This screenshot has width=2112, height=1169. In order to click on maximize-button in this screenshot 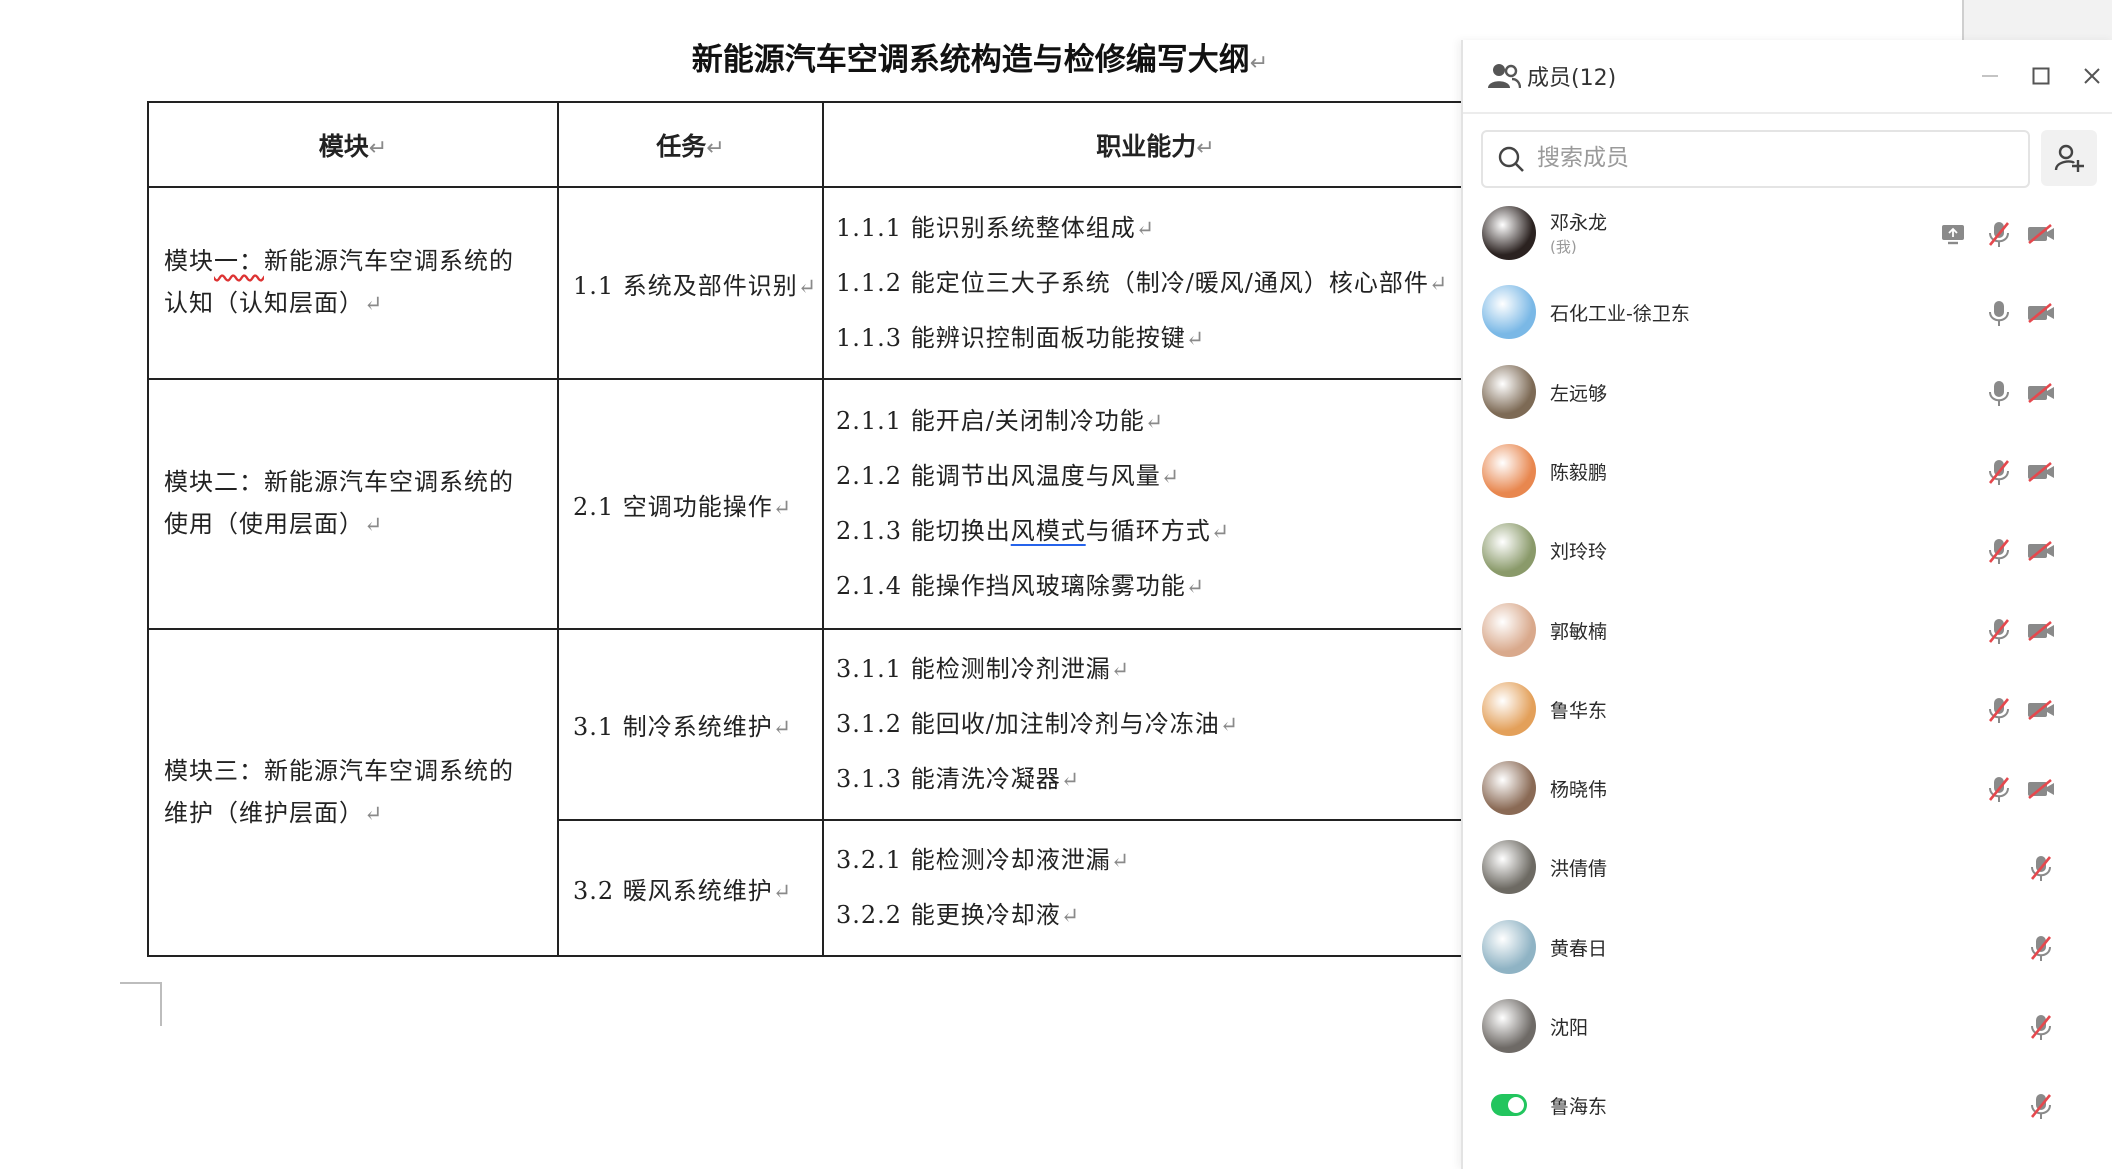, I will do `click(2041, 76)`.